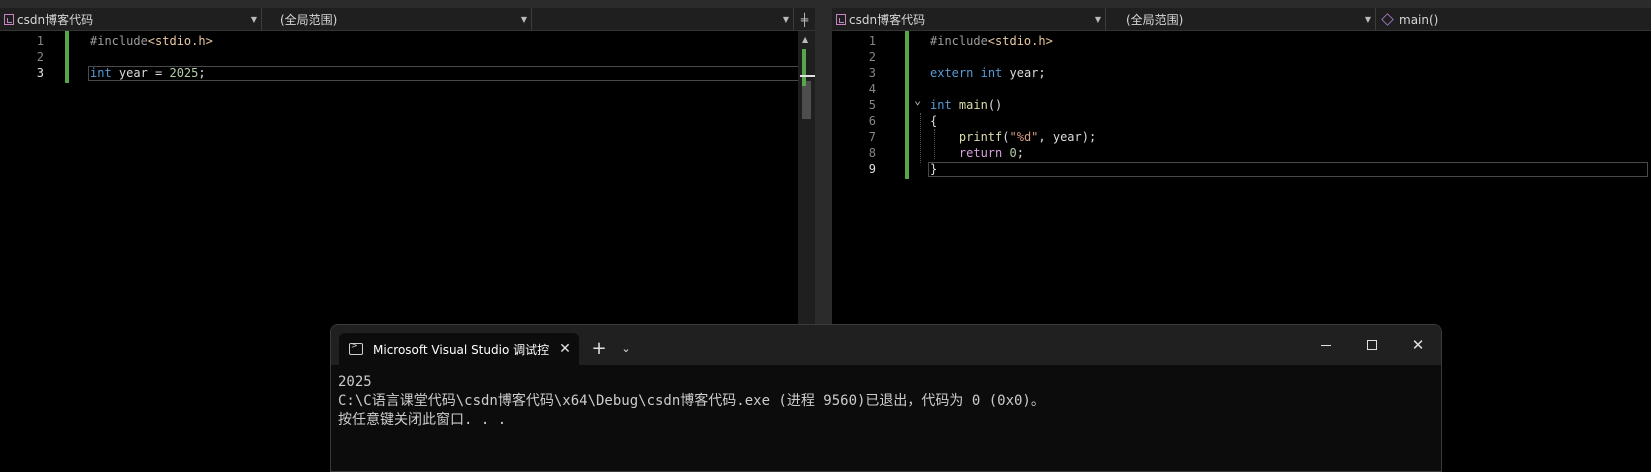 This screenshot has height=472, width=1651. I want to click on left-navigation-bar: csdn博客代码 ▼ (全局范围) ▼ ▼ ╪, so click(407, 19).